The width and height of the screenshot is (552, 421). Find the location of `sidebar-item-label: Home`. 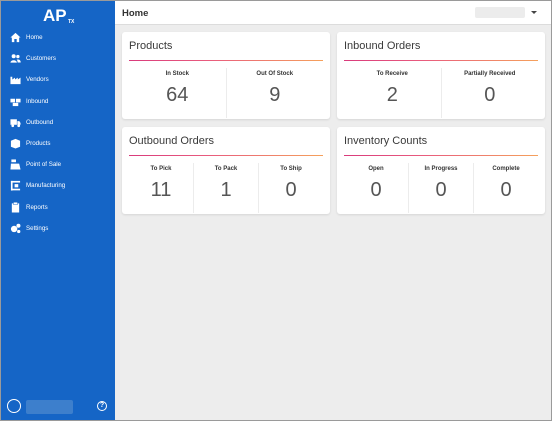

sidebar-item-label: Home is located at coordinates (34, 38).